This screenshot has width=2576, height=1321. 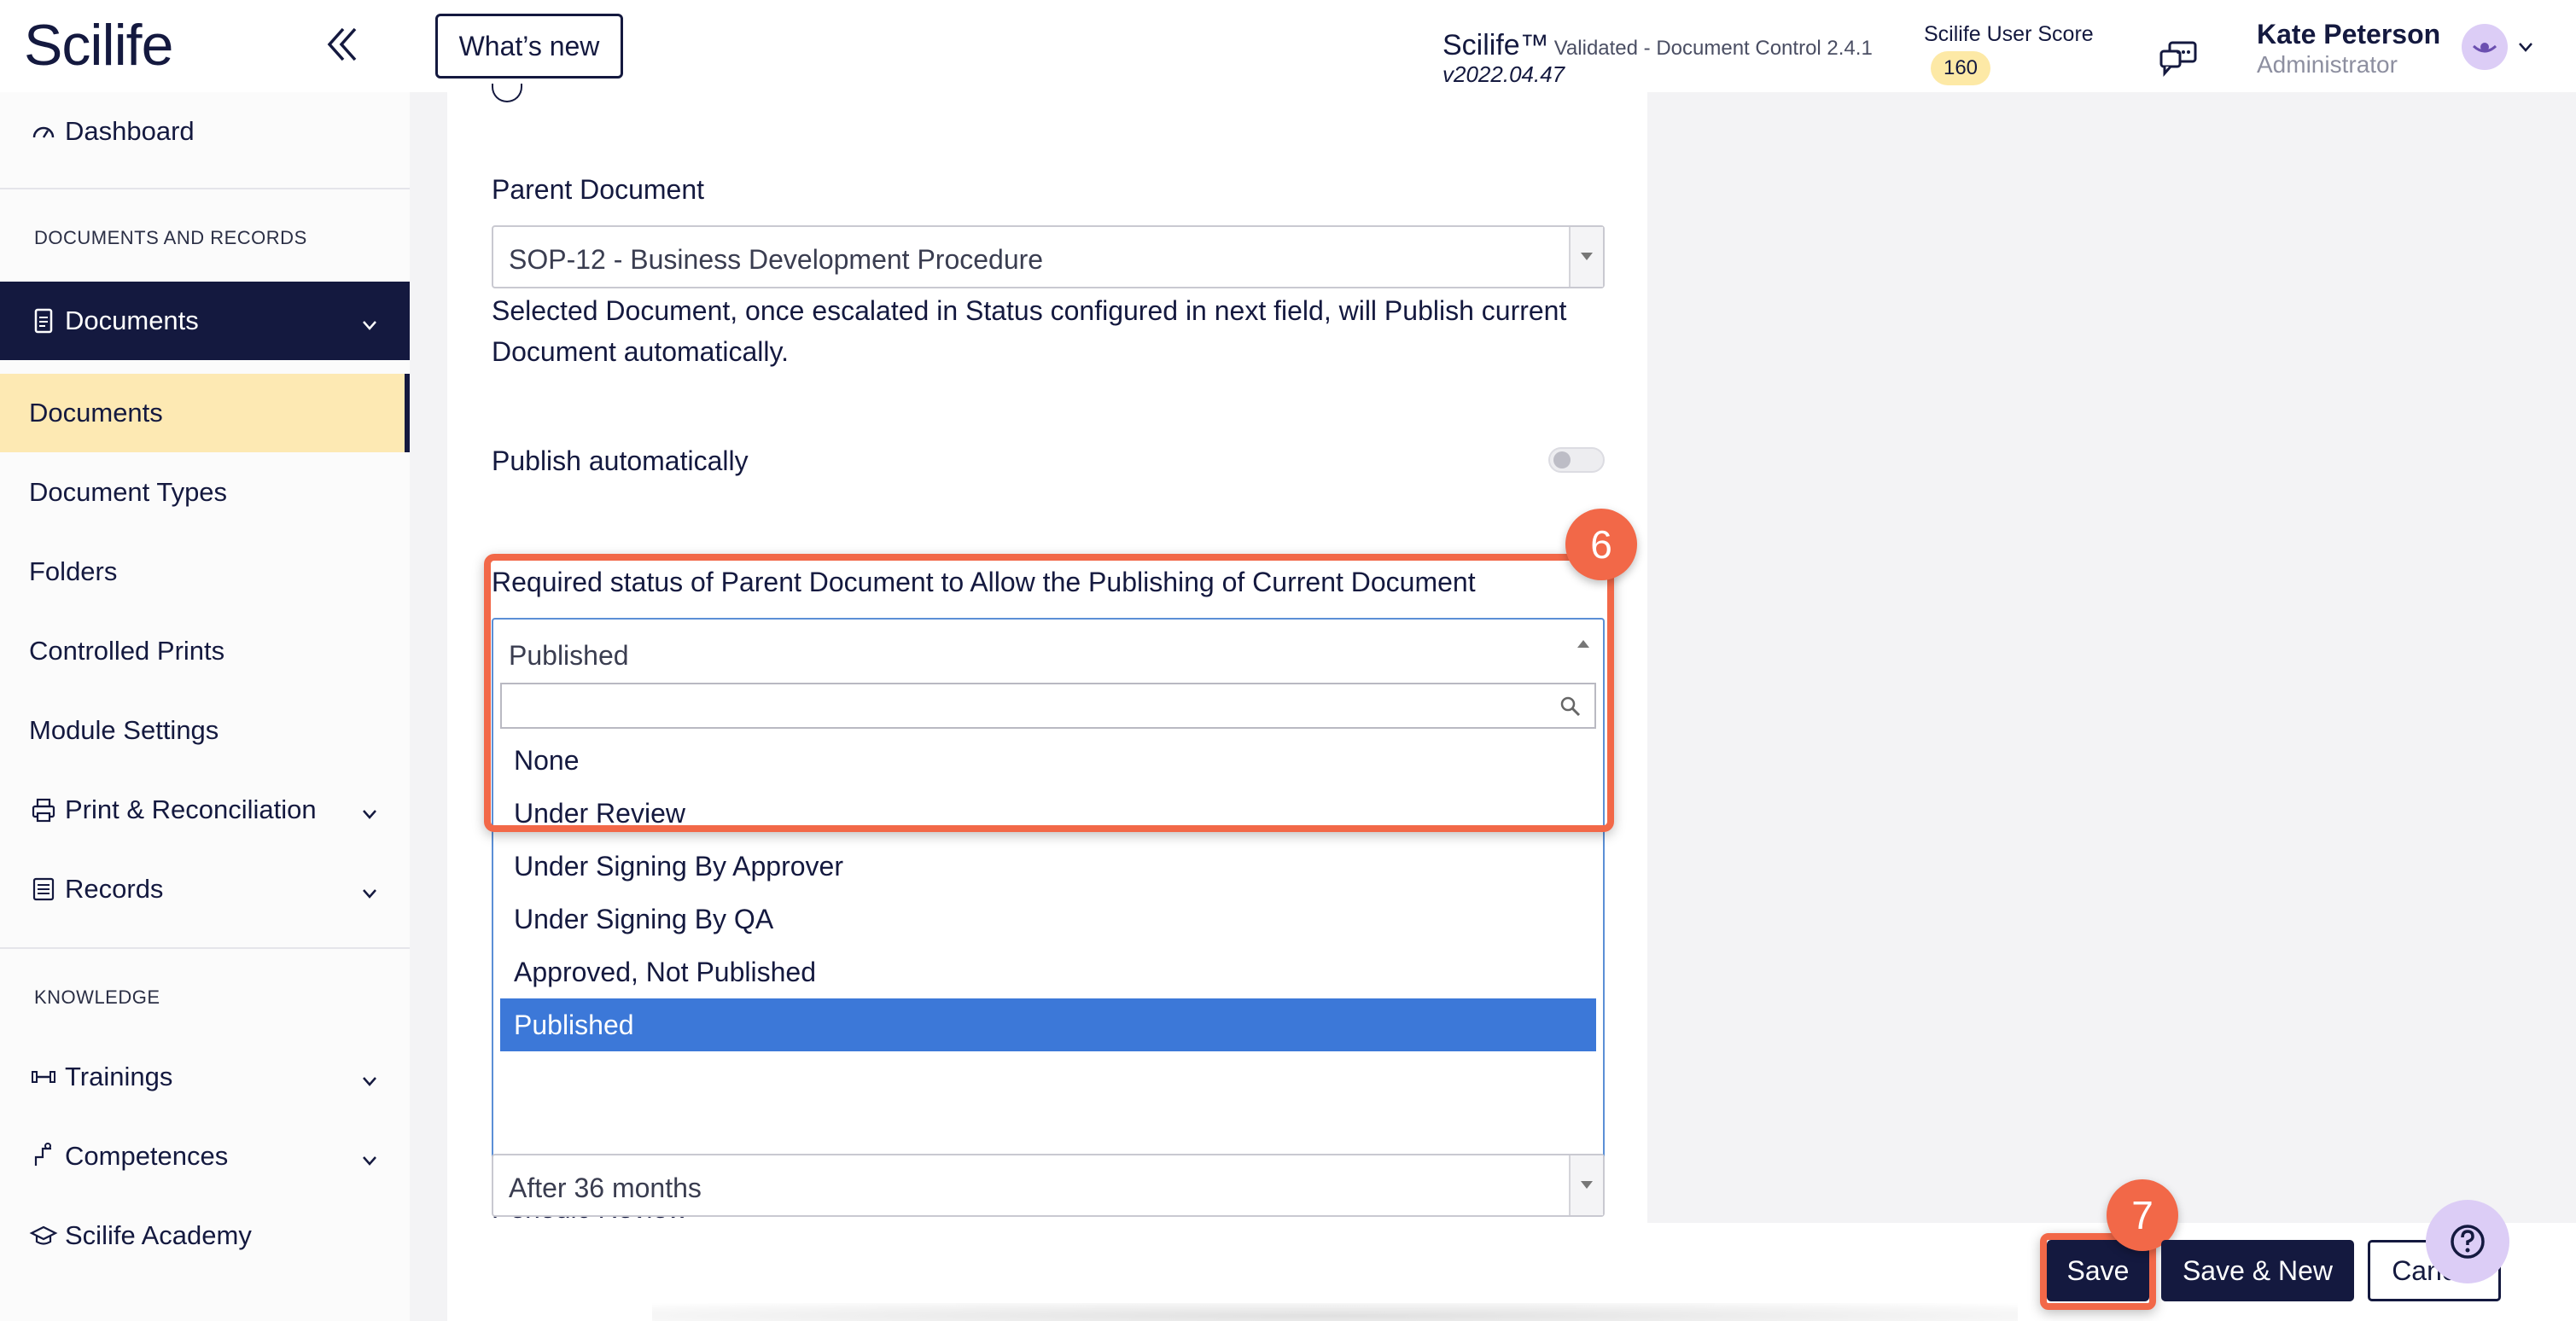 What do you see at coordinates (1335, 1312) in the screenshot?
I see `footer-shadow` at bounding box center [1335, 1312].